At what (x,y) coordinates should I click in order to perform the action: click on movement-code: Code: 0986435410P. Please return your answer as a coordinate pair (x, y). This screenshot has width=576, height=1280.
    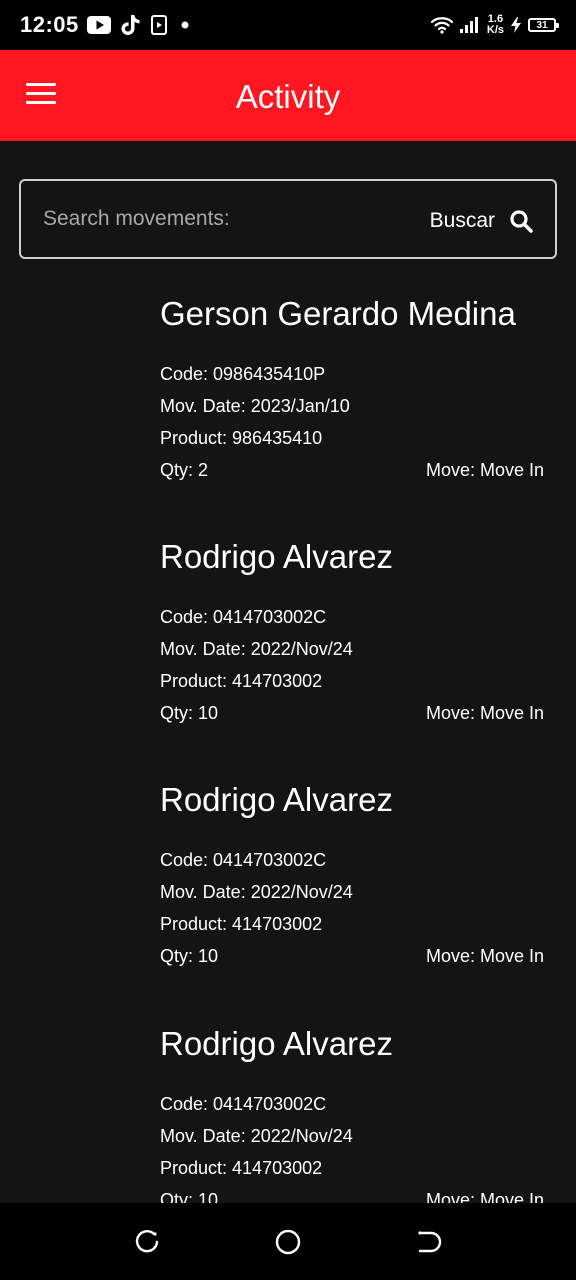
    Looking at the image, I should click on (243, 374).